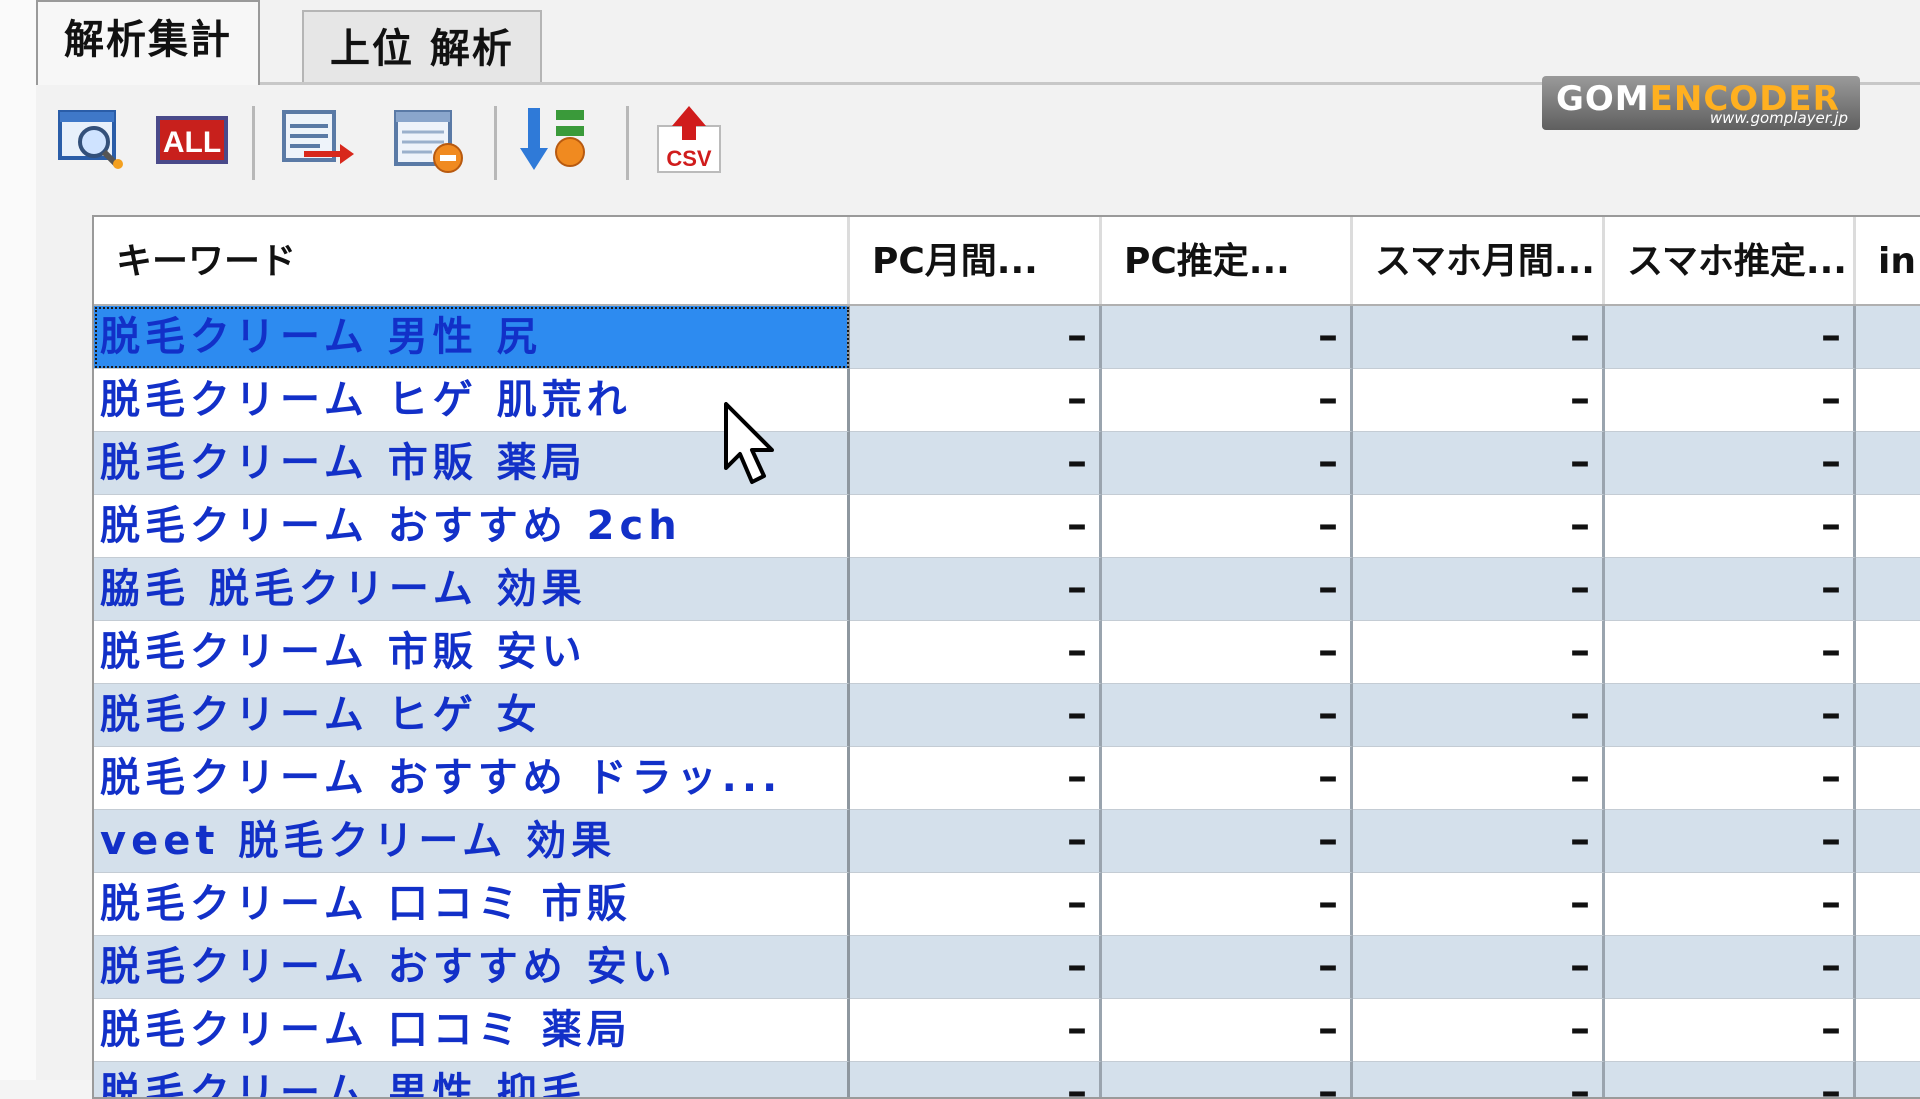 Image resolution: width=1920 pixels, height=1099 pixels. I want to click on keyword-cell: 脱毛クリーム 市販 安い, so click(472, 652).